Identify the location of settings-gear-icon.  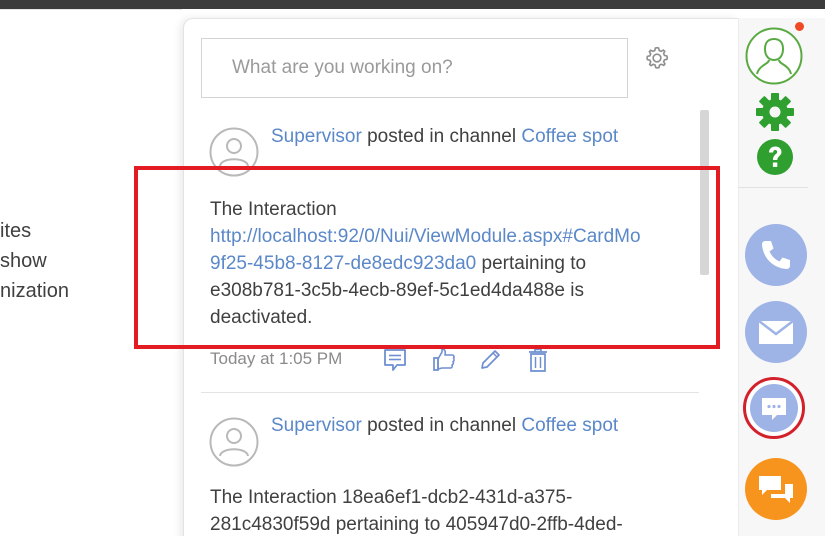
(775, 112).